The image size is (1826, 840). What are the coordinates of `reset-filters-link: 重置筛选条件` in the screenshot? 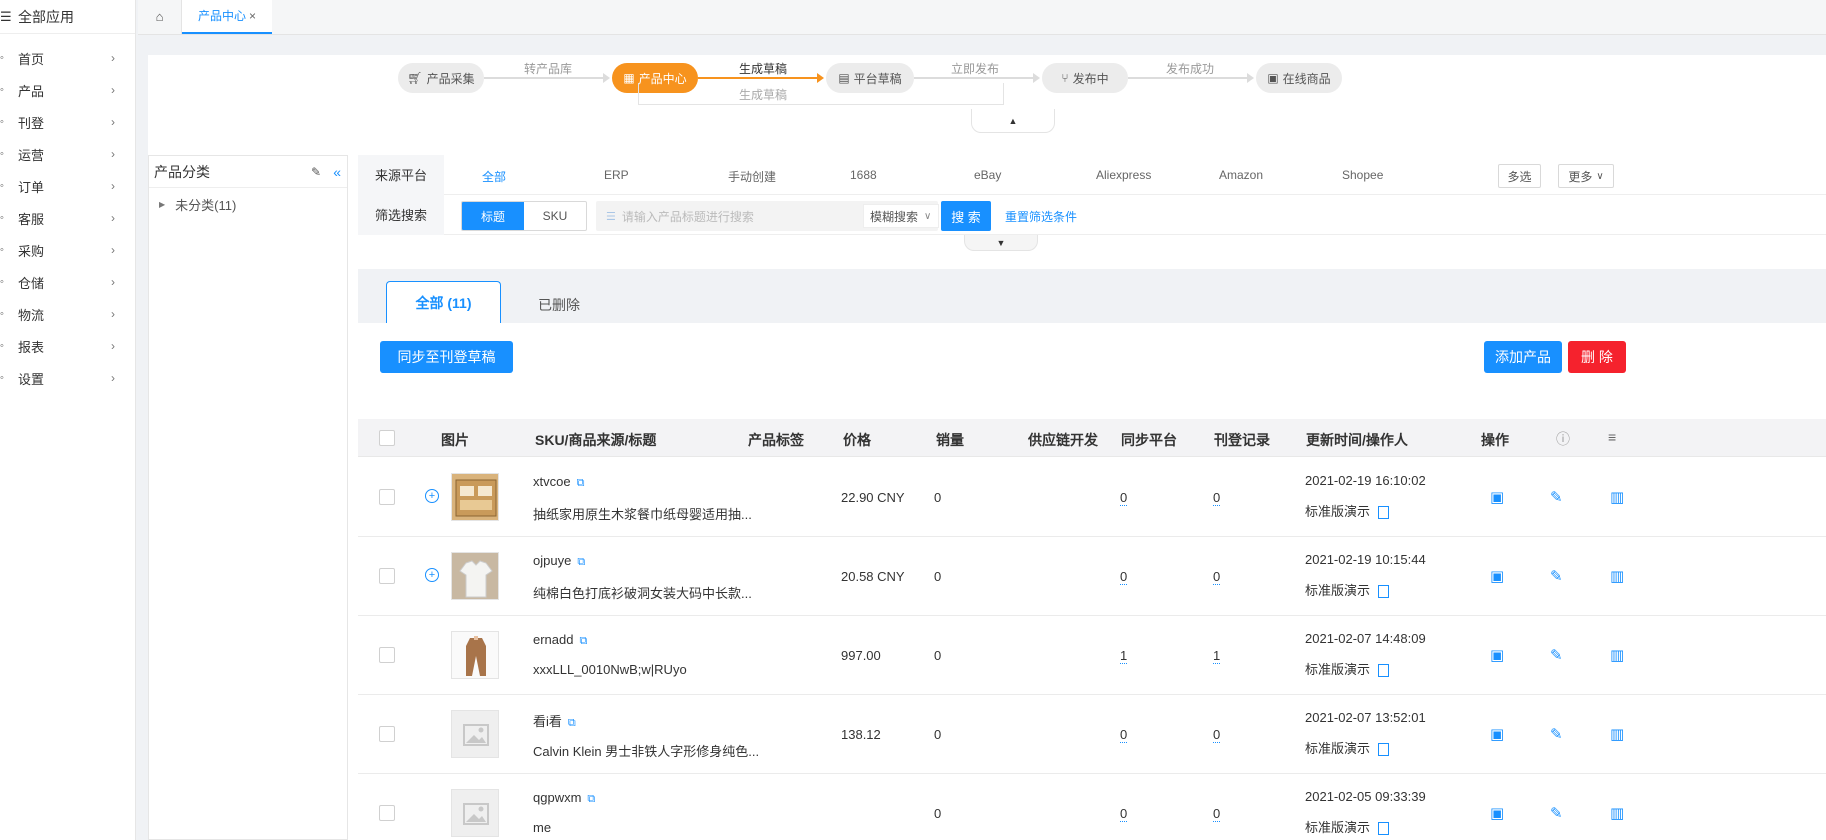 It's located at (1041, 216).